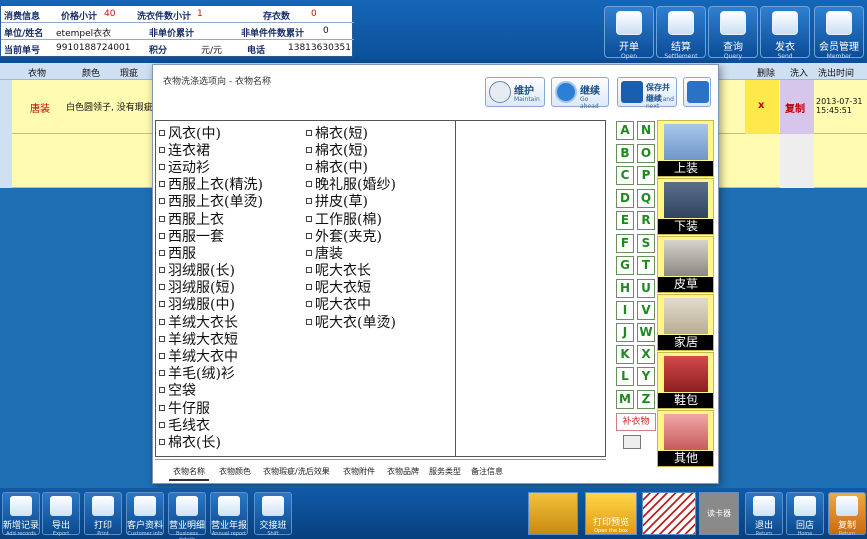  What do you see at coordinates (625, 265) in the screenshot?
I see `letter-g: G` at bounding box center [625, 265].